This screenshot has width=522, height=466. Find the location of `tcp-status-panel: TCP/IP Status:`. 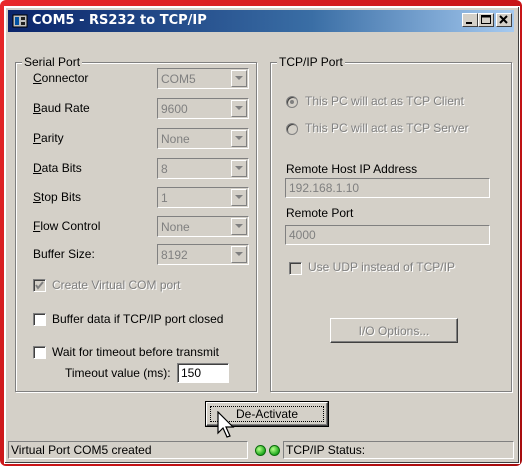

tcp-status-panel: TCP/IP Status: is located at coordinates (398, 450).